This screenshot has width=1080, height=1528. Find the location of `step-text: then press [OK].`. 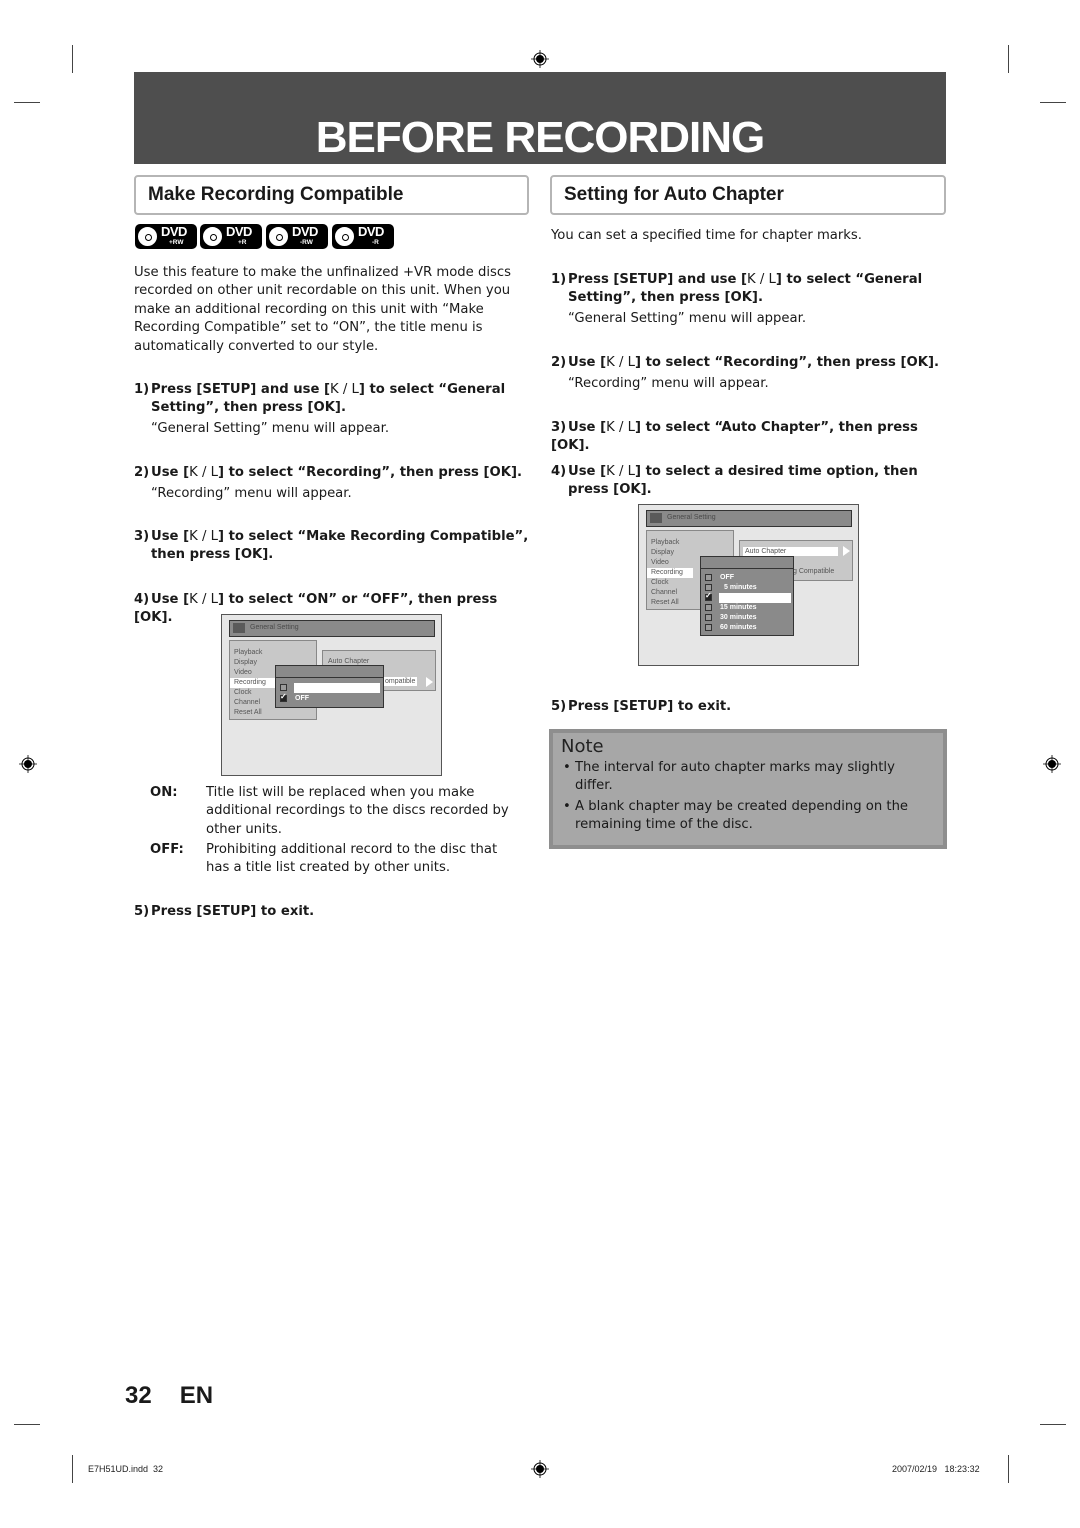

step-text: then press [OK]. is located at coordinates (212, 555).